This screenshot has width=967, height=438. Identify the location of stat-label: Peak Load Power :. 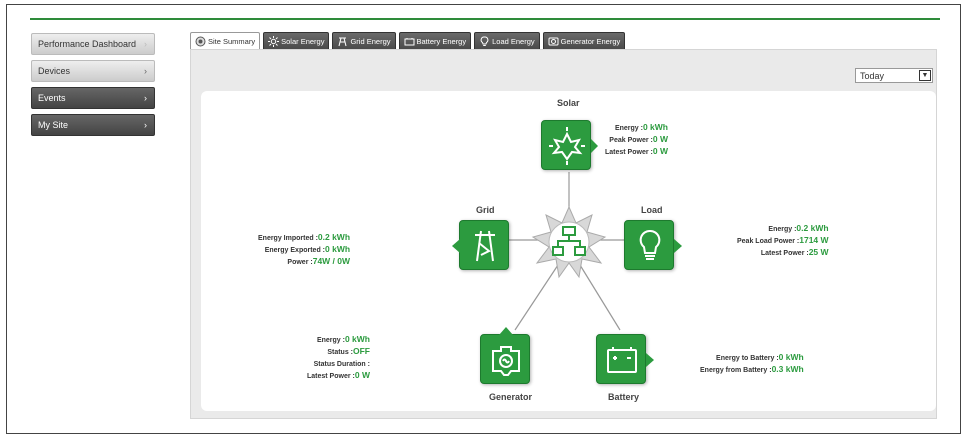
(768, 241).